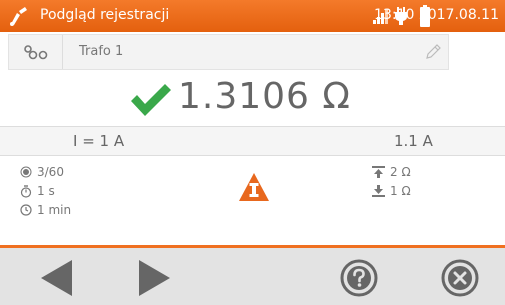 The height and width of the screenshot is (305, 505). I want to click on pencil-icon, so click(433, 52).